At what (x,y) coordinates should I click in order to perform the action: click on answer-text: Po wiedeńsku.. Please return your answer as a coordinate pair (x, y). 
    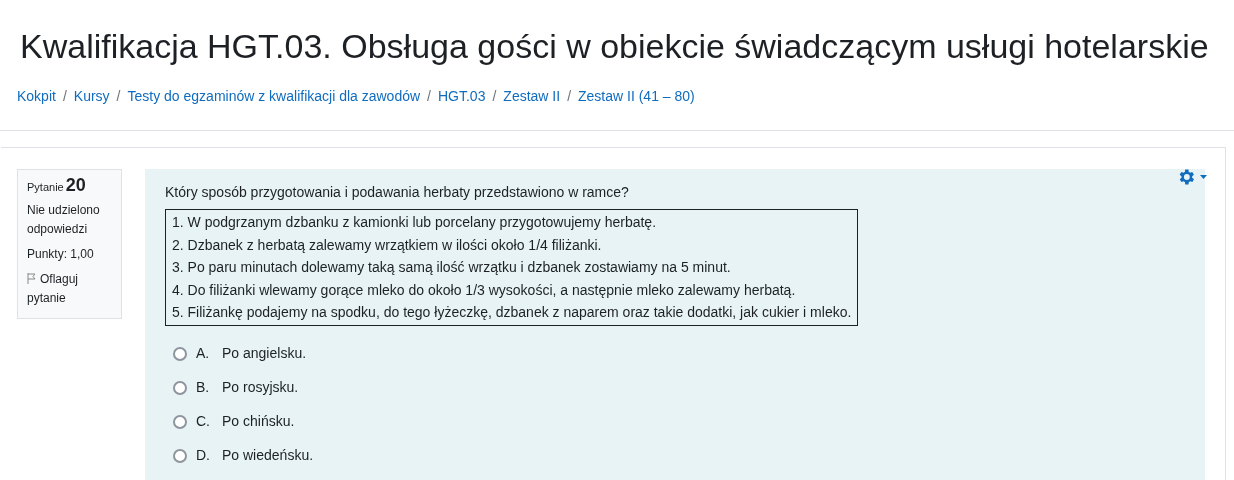
    Looking at the image, I should click on (268, 456).